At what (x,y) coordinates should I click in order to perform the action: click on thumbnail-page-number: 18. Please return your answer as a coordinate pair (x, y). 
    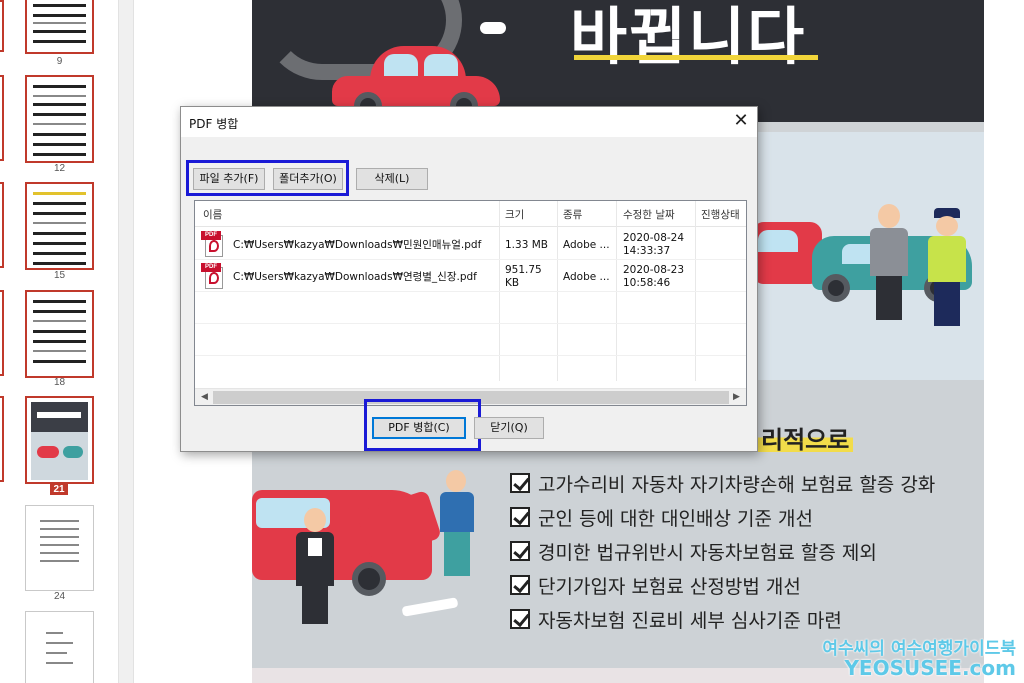
    Looking at the image, I should click on (59, 382).